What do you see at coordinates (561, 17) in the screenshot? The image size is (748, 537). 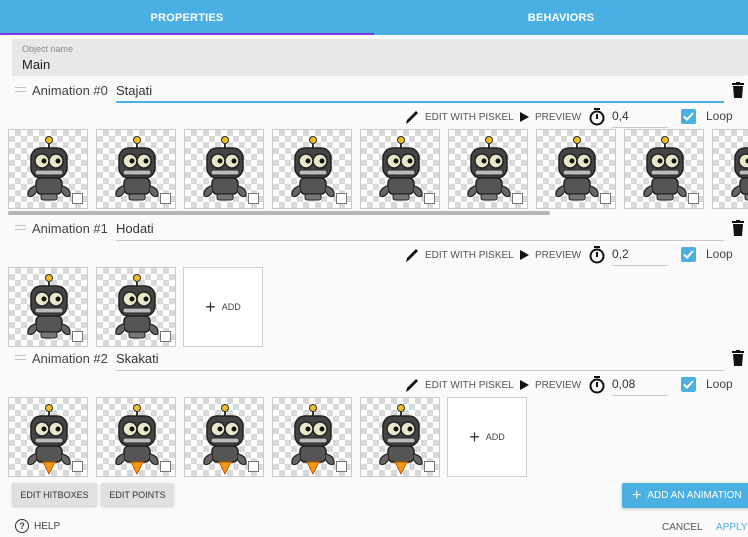 I see `tab-behaviors: BEHAVIORS` at bounding box center [561, 17].